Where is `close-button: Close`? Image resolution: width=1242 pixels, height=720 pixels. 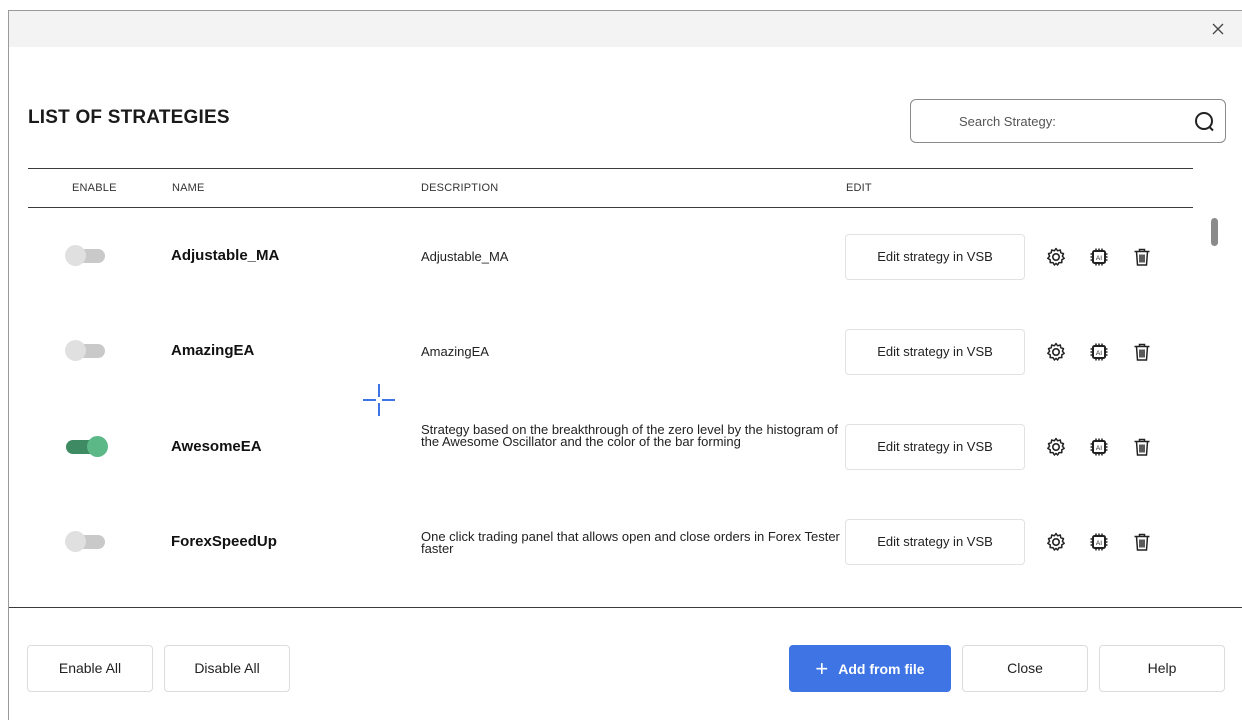
close-button: Close is located at coordinates (1025, 668).